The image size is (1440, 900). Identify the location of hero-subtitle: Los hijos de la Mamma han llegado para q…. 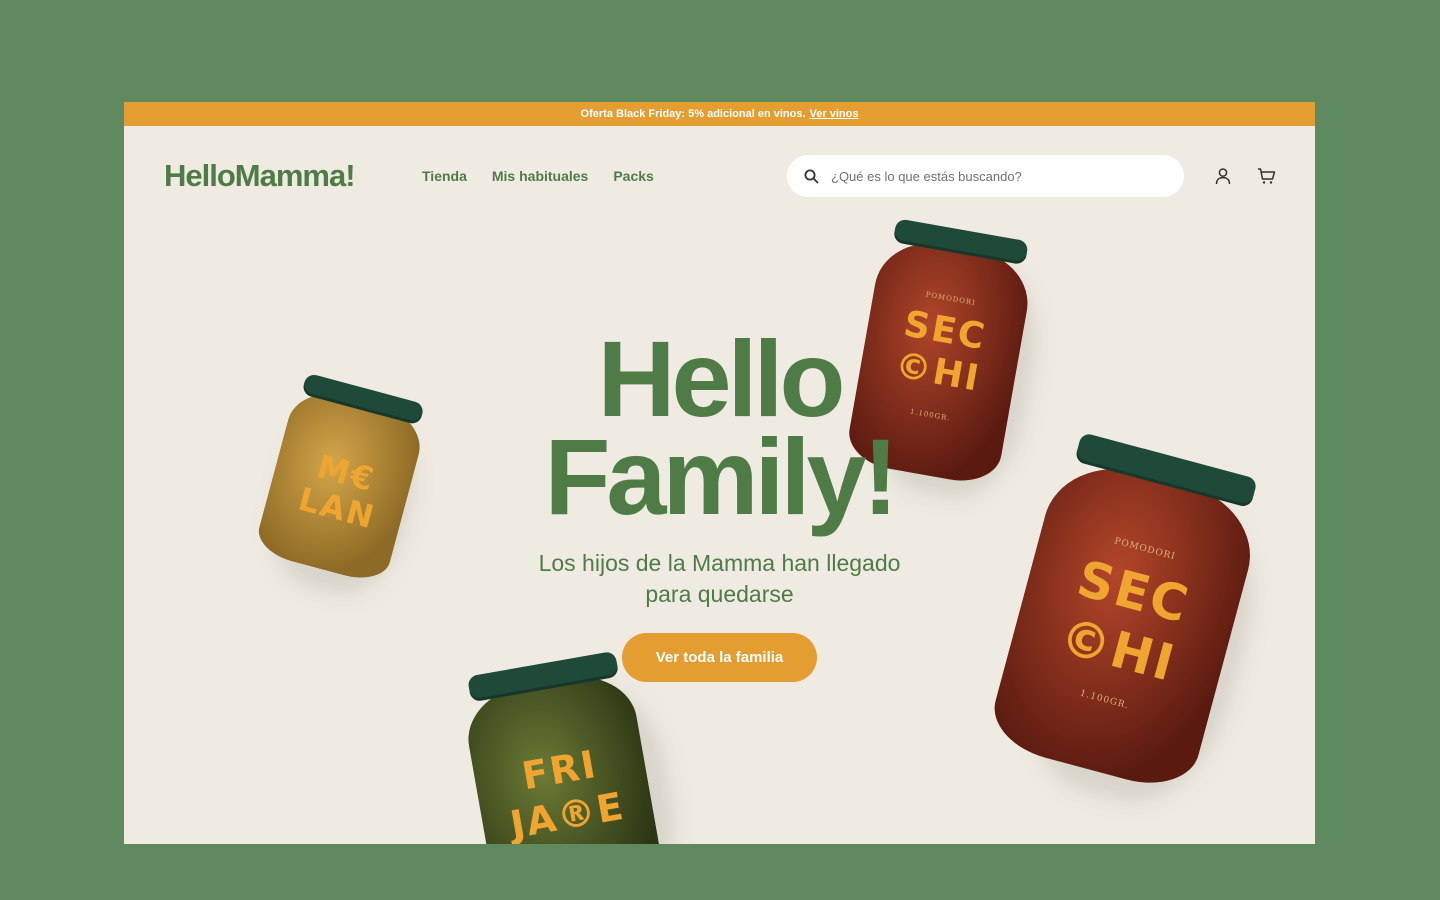
(719, 579).